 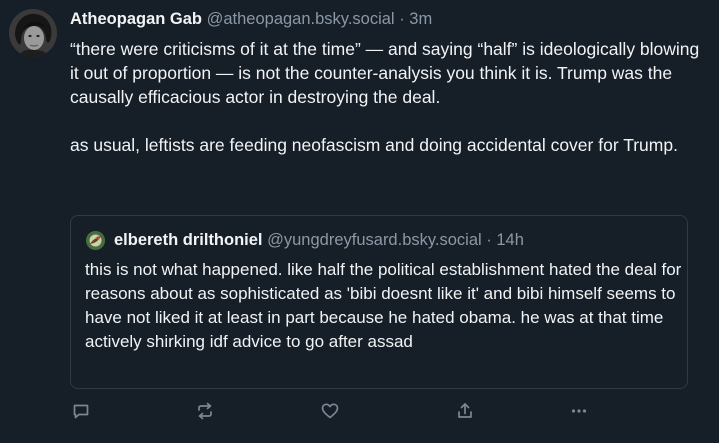 I want to click on reply-button, so click(x=81, y=411).